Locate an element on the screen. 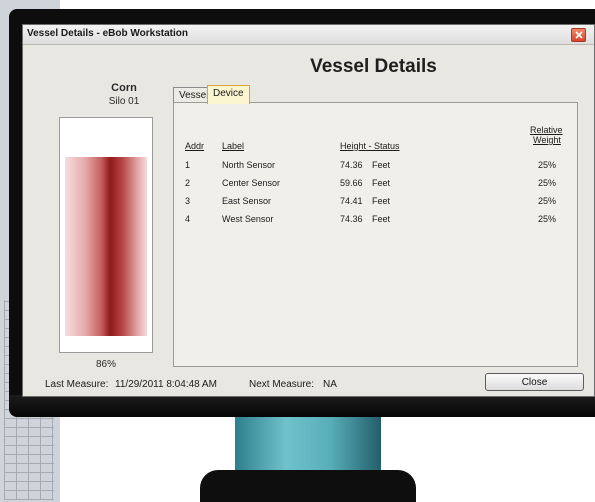  row-4-height: 74.36 is located at coordinates (351, 219).